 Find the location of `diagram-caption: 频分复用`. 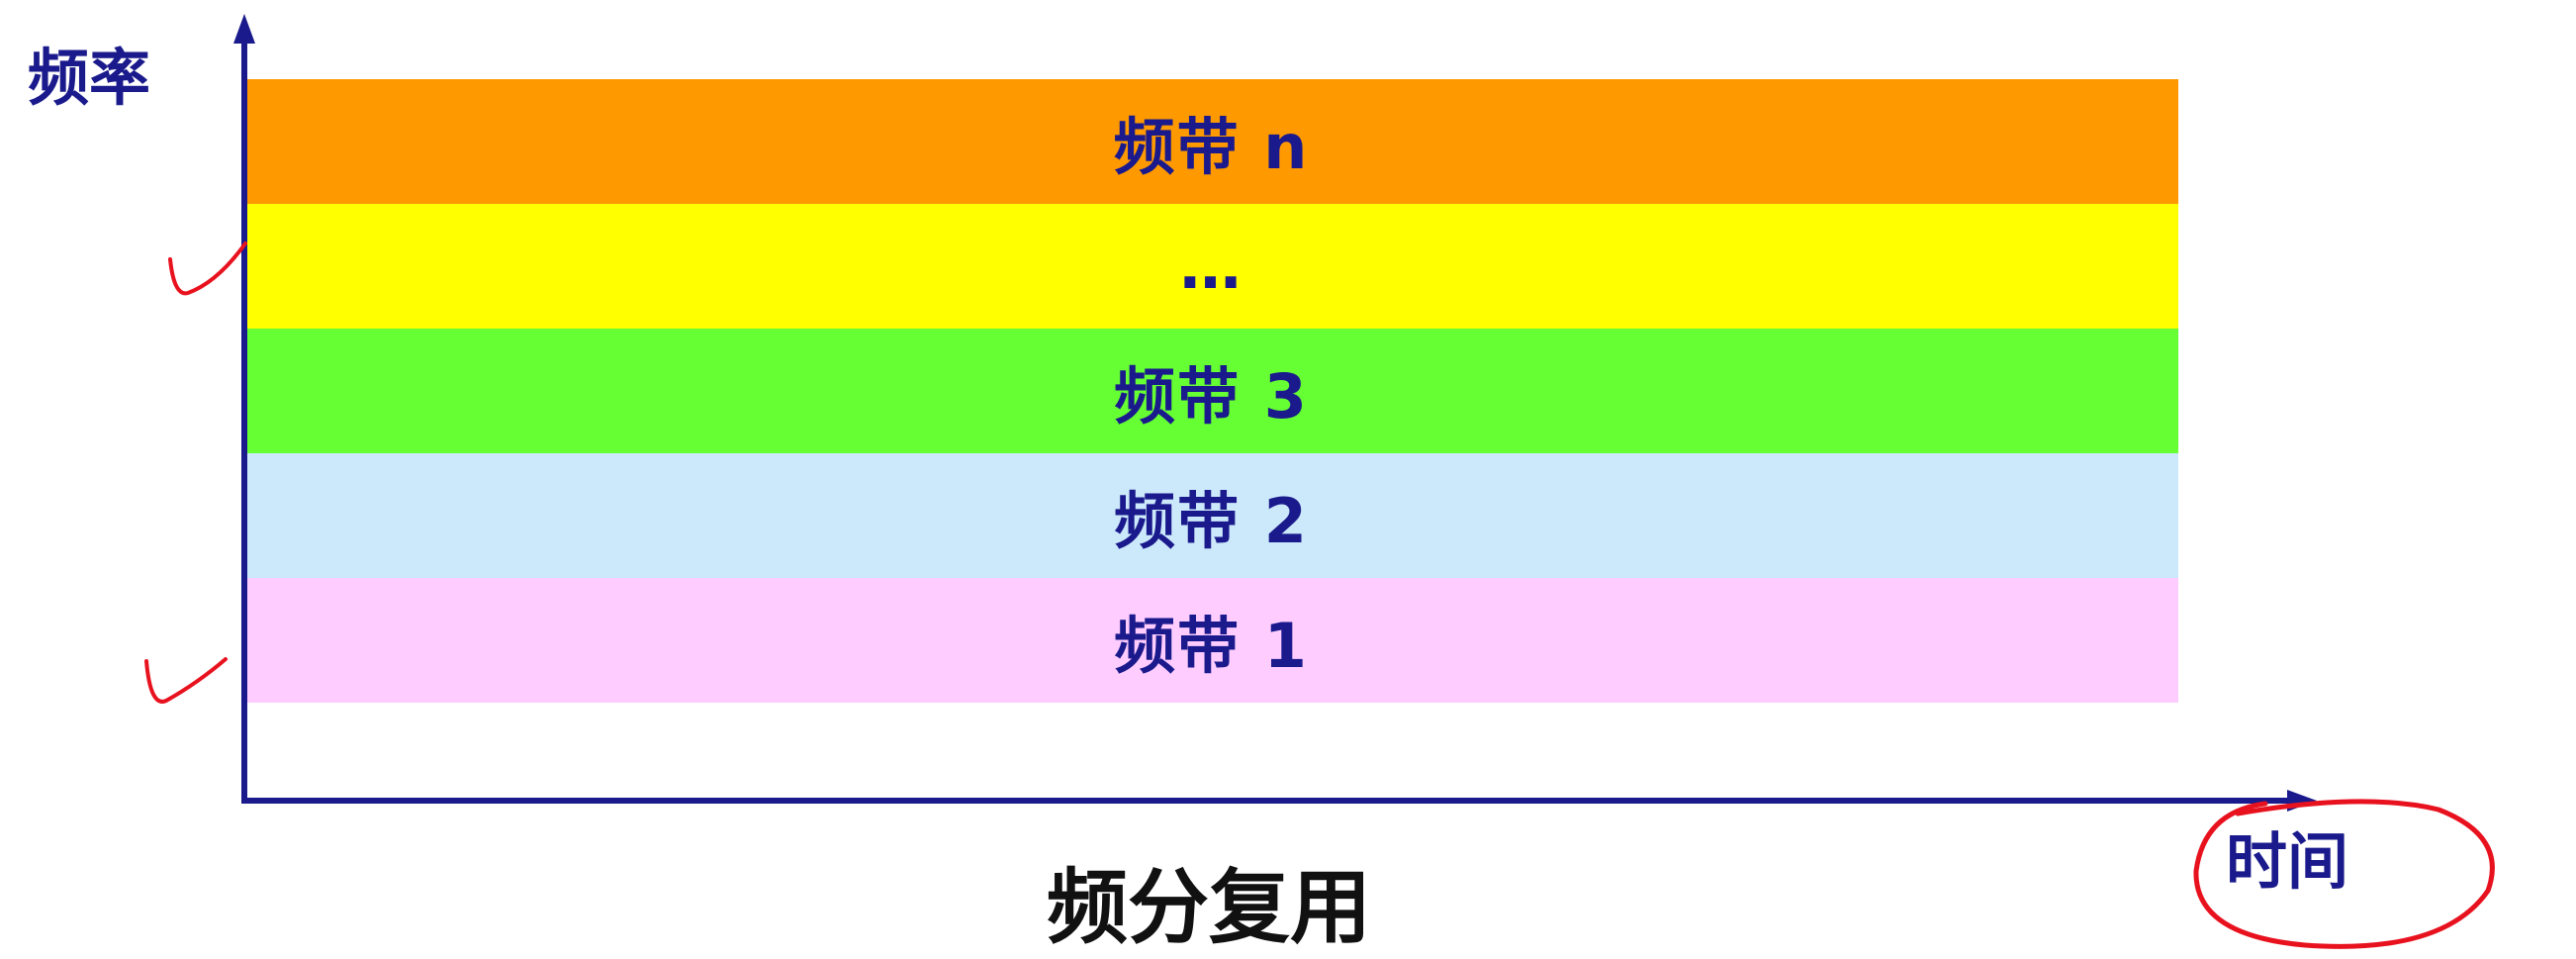

diagram-caption: 频分复用 is located at coordinates (1288, 900).